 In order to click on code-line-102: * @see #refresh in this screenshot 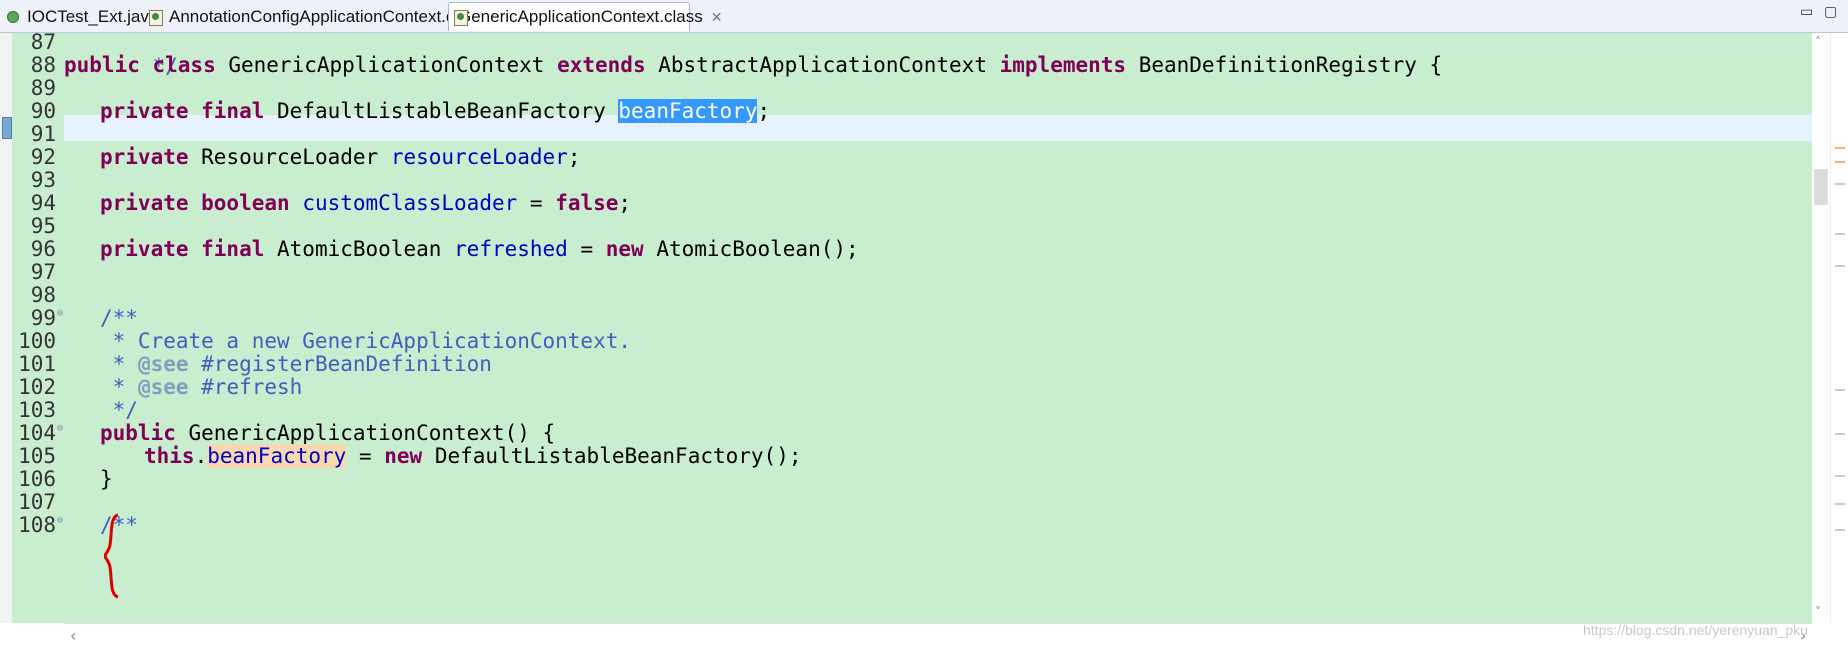, I will do `click(201, 387)`.